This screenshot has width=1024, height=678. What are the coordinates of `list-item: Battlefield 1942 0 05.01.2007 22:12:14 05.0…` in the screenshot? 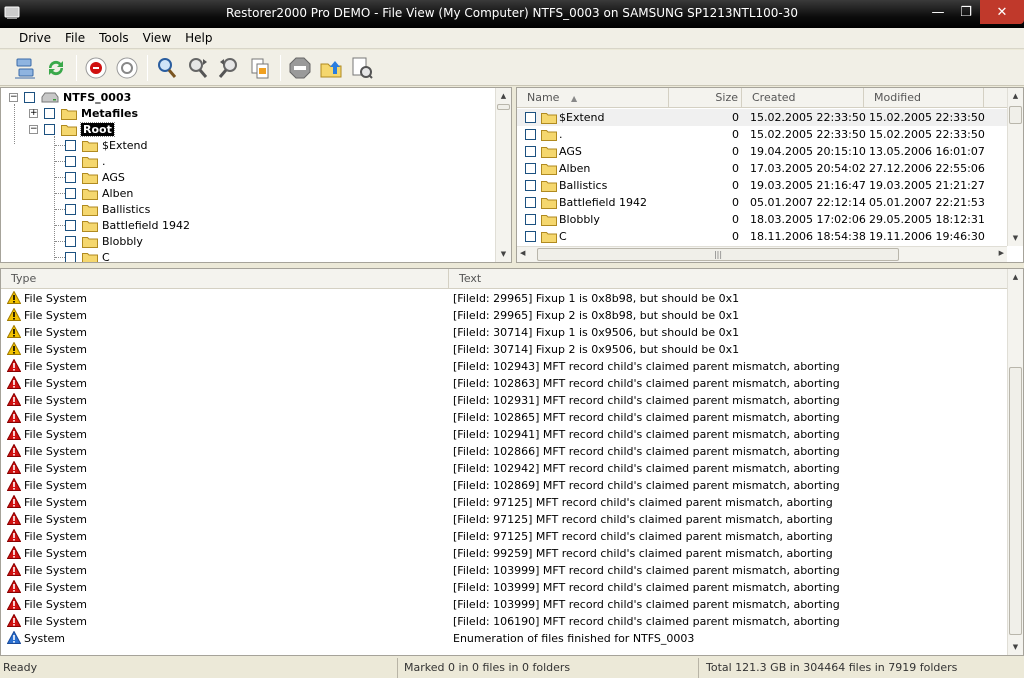 It's located at (762, 202).